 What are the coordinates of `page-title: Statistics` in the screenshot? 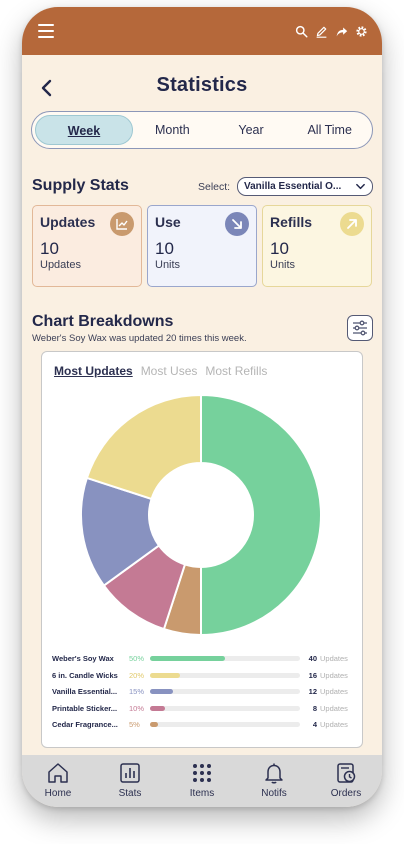 It's located at (202, 85).